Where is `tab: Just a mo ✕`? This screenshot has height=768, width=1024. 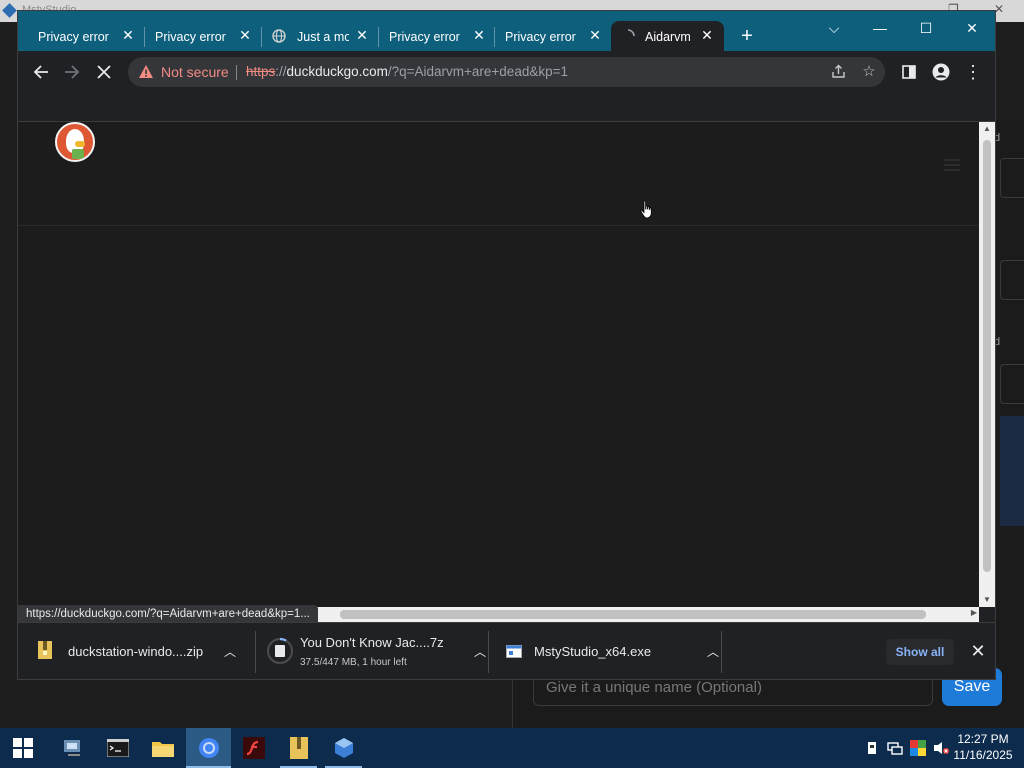 tab: Just a mo ✕ is located at coordinates (320, 36).